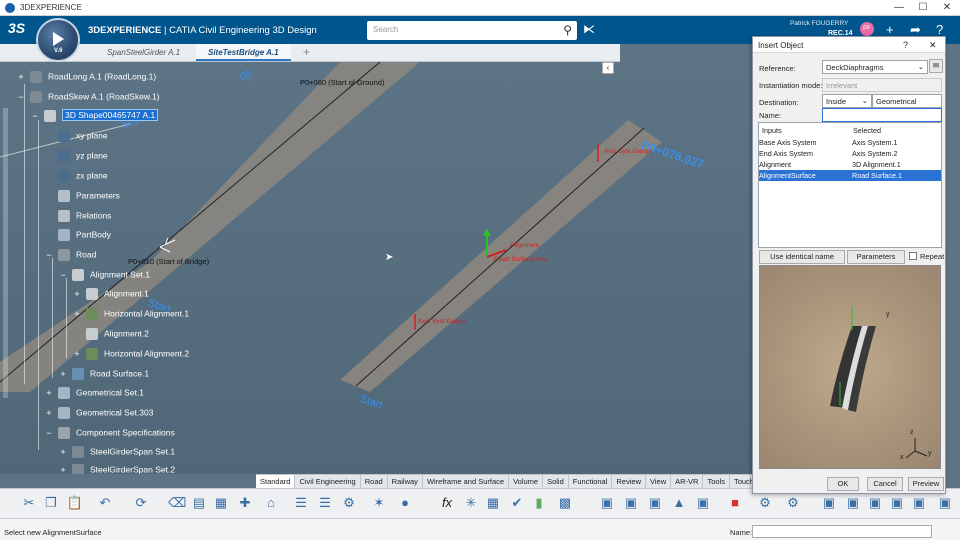 This screenshot has height=540, width=960. What do you see at coordinates (177, 503) in the screenshot?
I see `delete-icon: ⌫` at bounding box center [177, 503].